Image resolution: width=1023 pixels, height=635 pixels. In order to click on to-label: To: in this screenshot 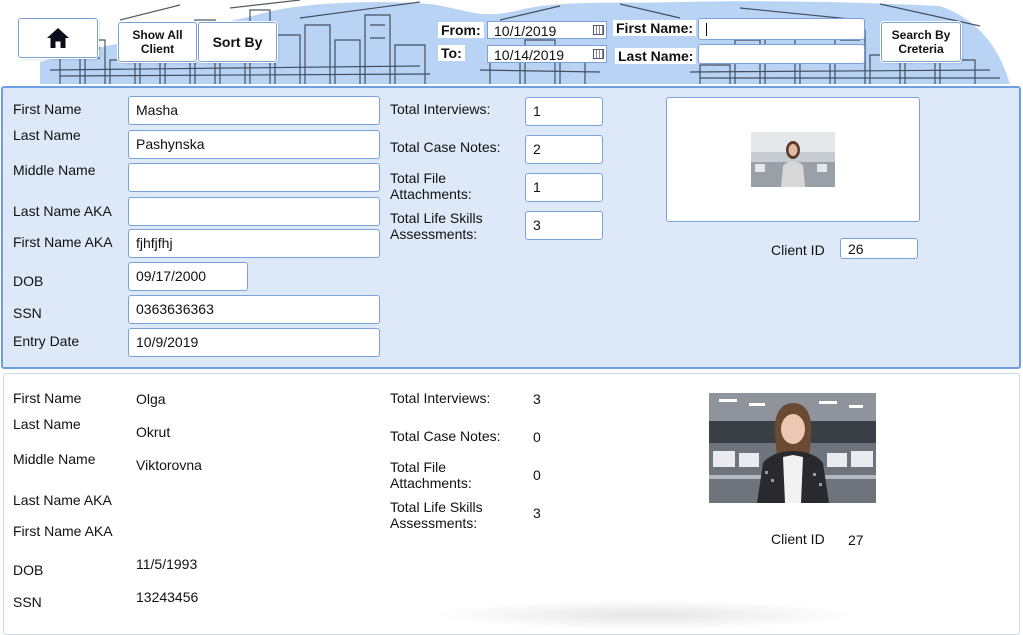, I will do `click(451, 53)`.